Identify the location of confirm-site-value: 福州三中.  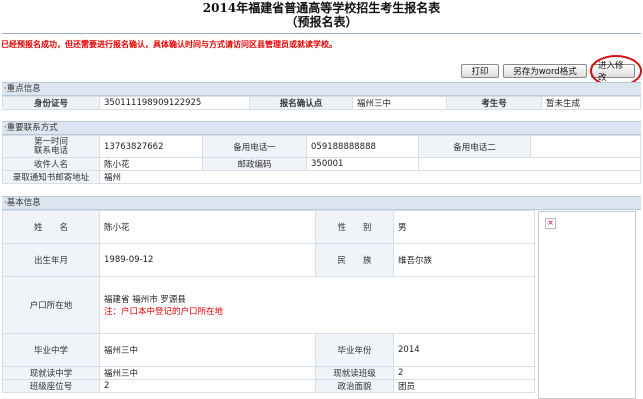
(399, 103).